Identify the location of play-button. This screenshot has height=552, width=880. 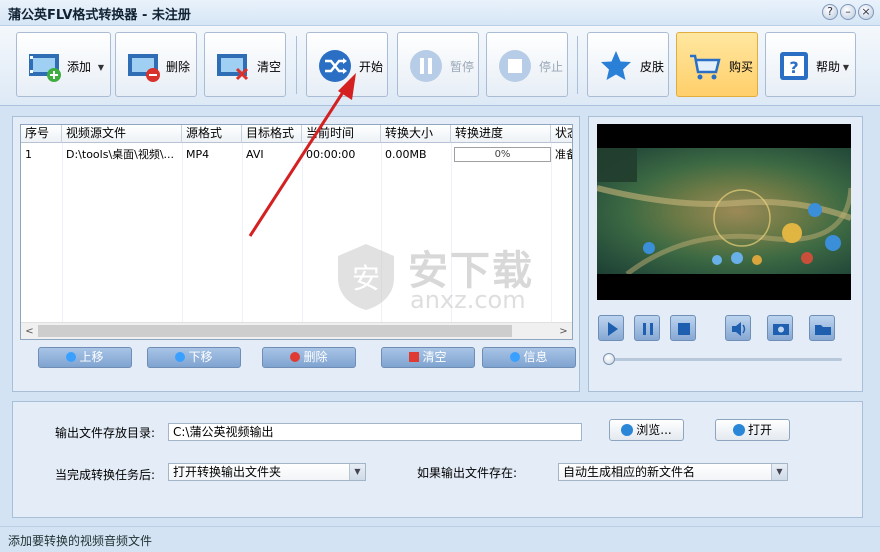
(611, 328).